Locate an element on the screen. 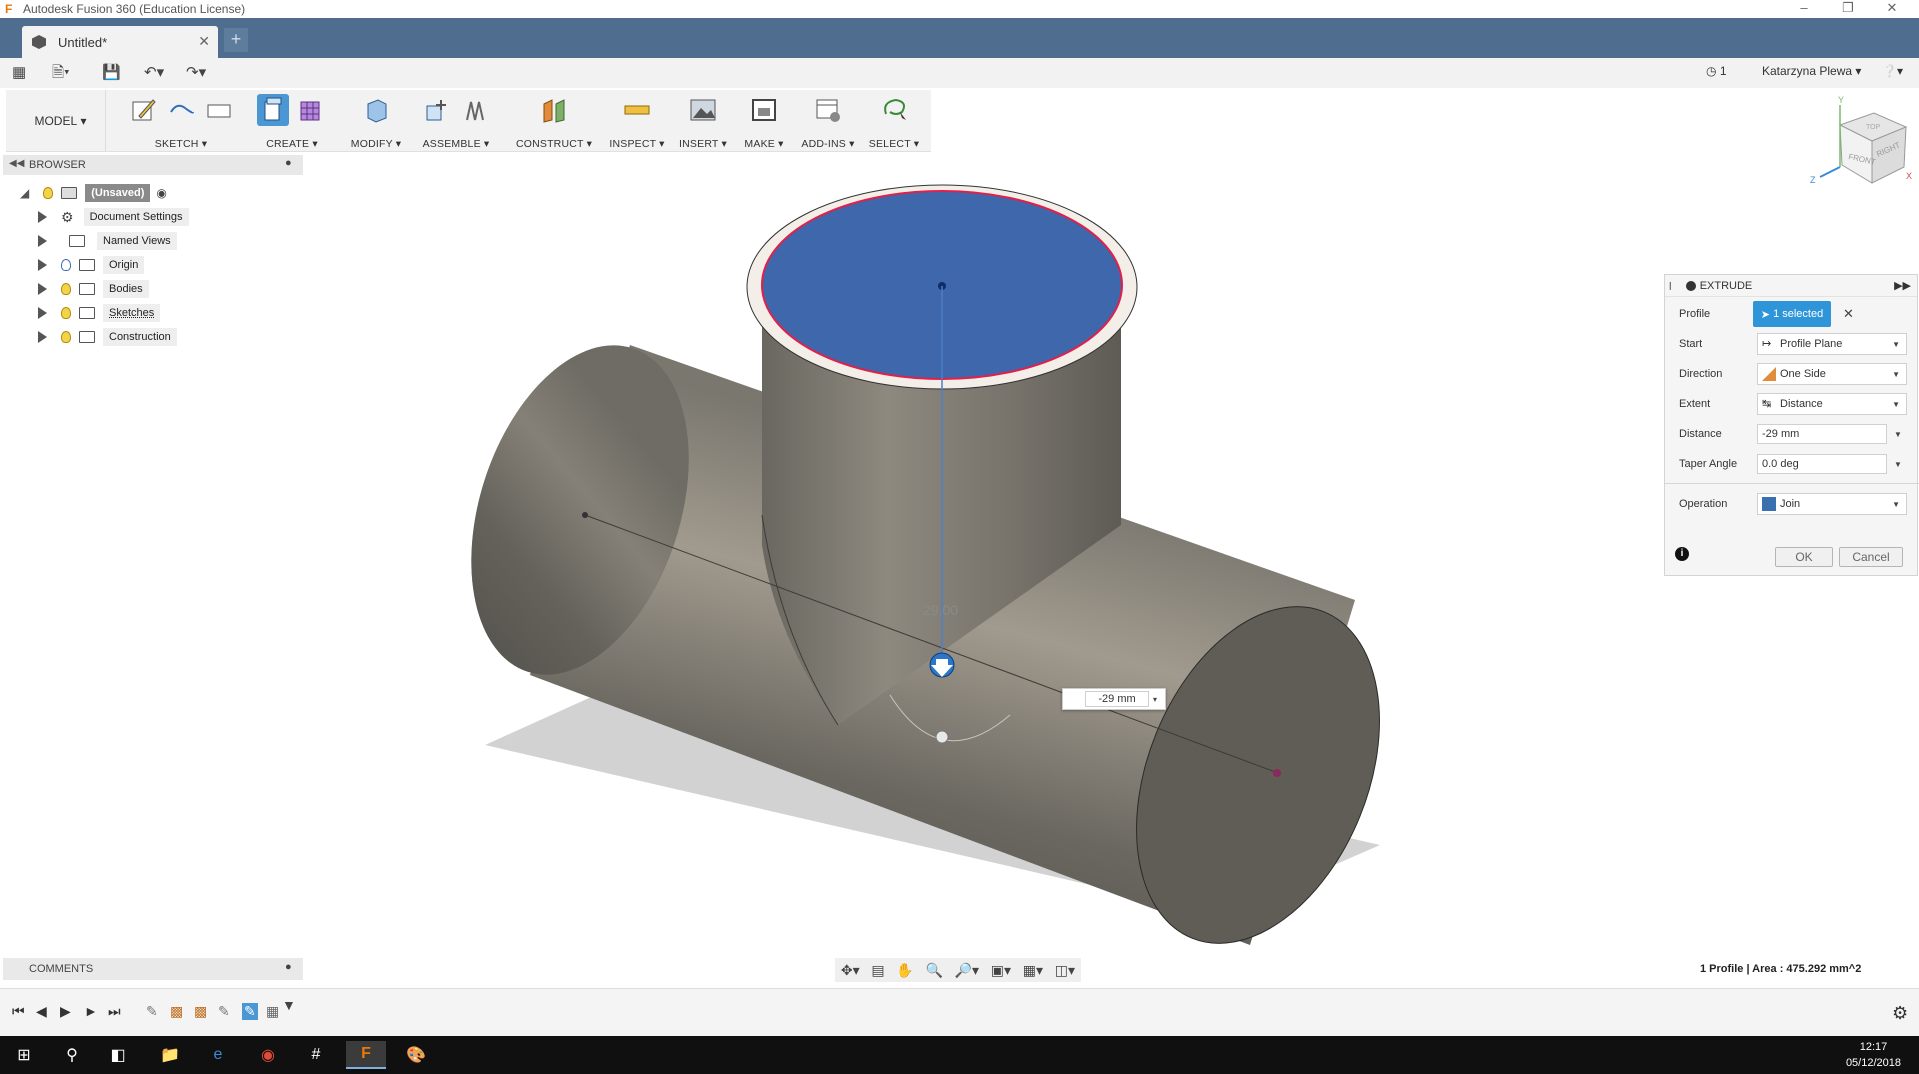 The width and height of the screenshot is (1919, 1074). panel-grip-icon: ❙ is located at coordinates (1670, 285).